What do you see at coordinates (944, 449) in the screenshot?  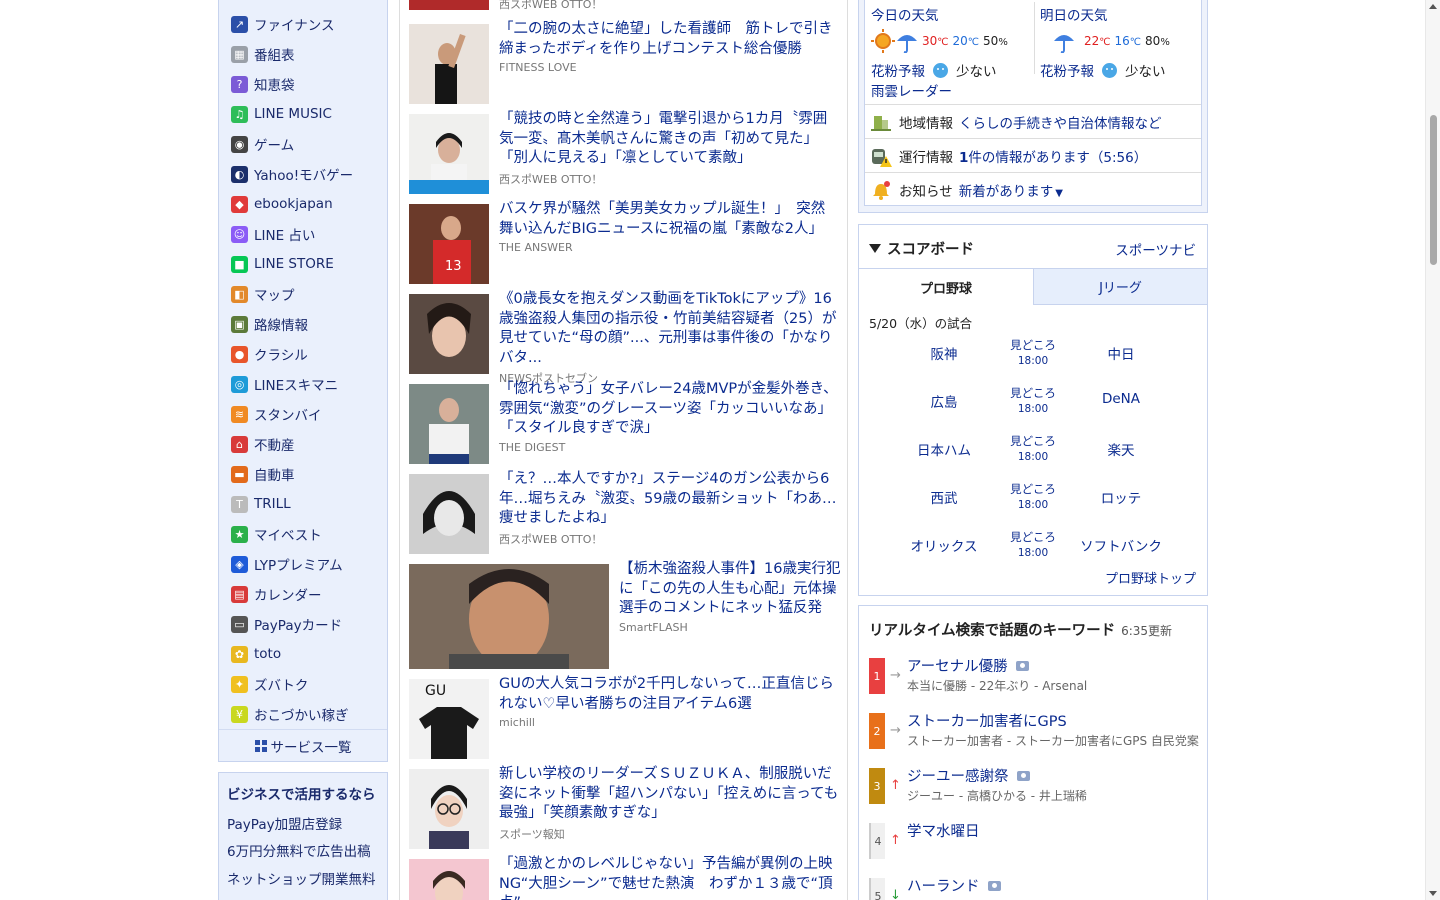 I see `home-team: 日本ハム` at bounding box center [944, 449].